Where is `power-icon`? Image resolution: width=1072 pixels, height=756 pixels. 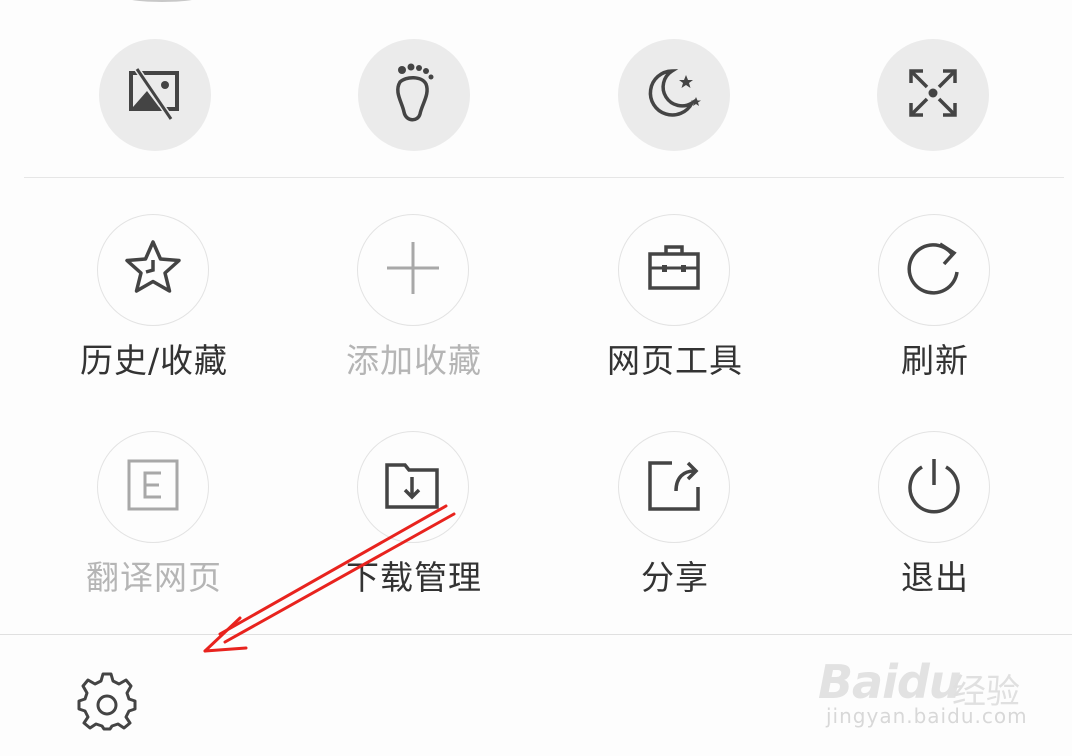
power-icon is located at coordinates (934, 487).